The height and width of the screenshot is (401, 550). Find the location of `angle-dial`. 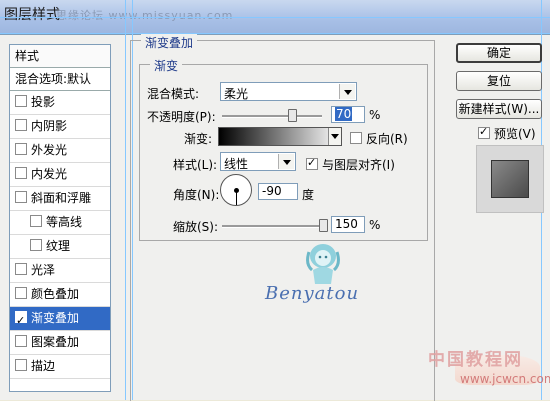

angle-dial is located at coordinates (236, 190).